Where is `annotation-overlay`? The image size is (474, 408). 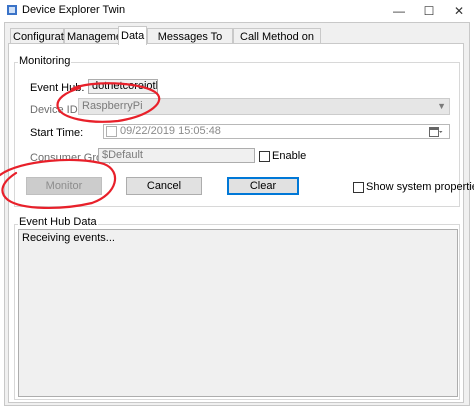 annotation-overlay is located at coordinates (80, 145).